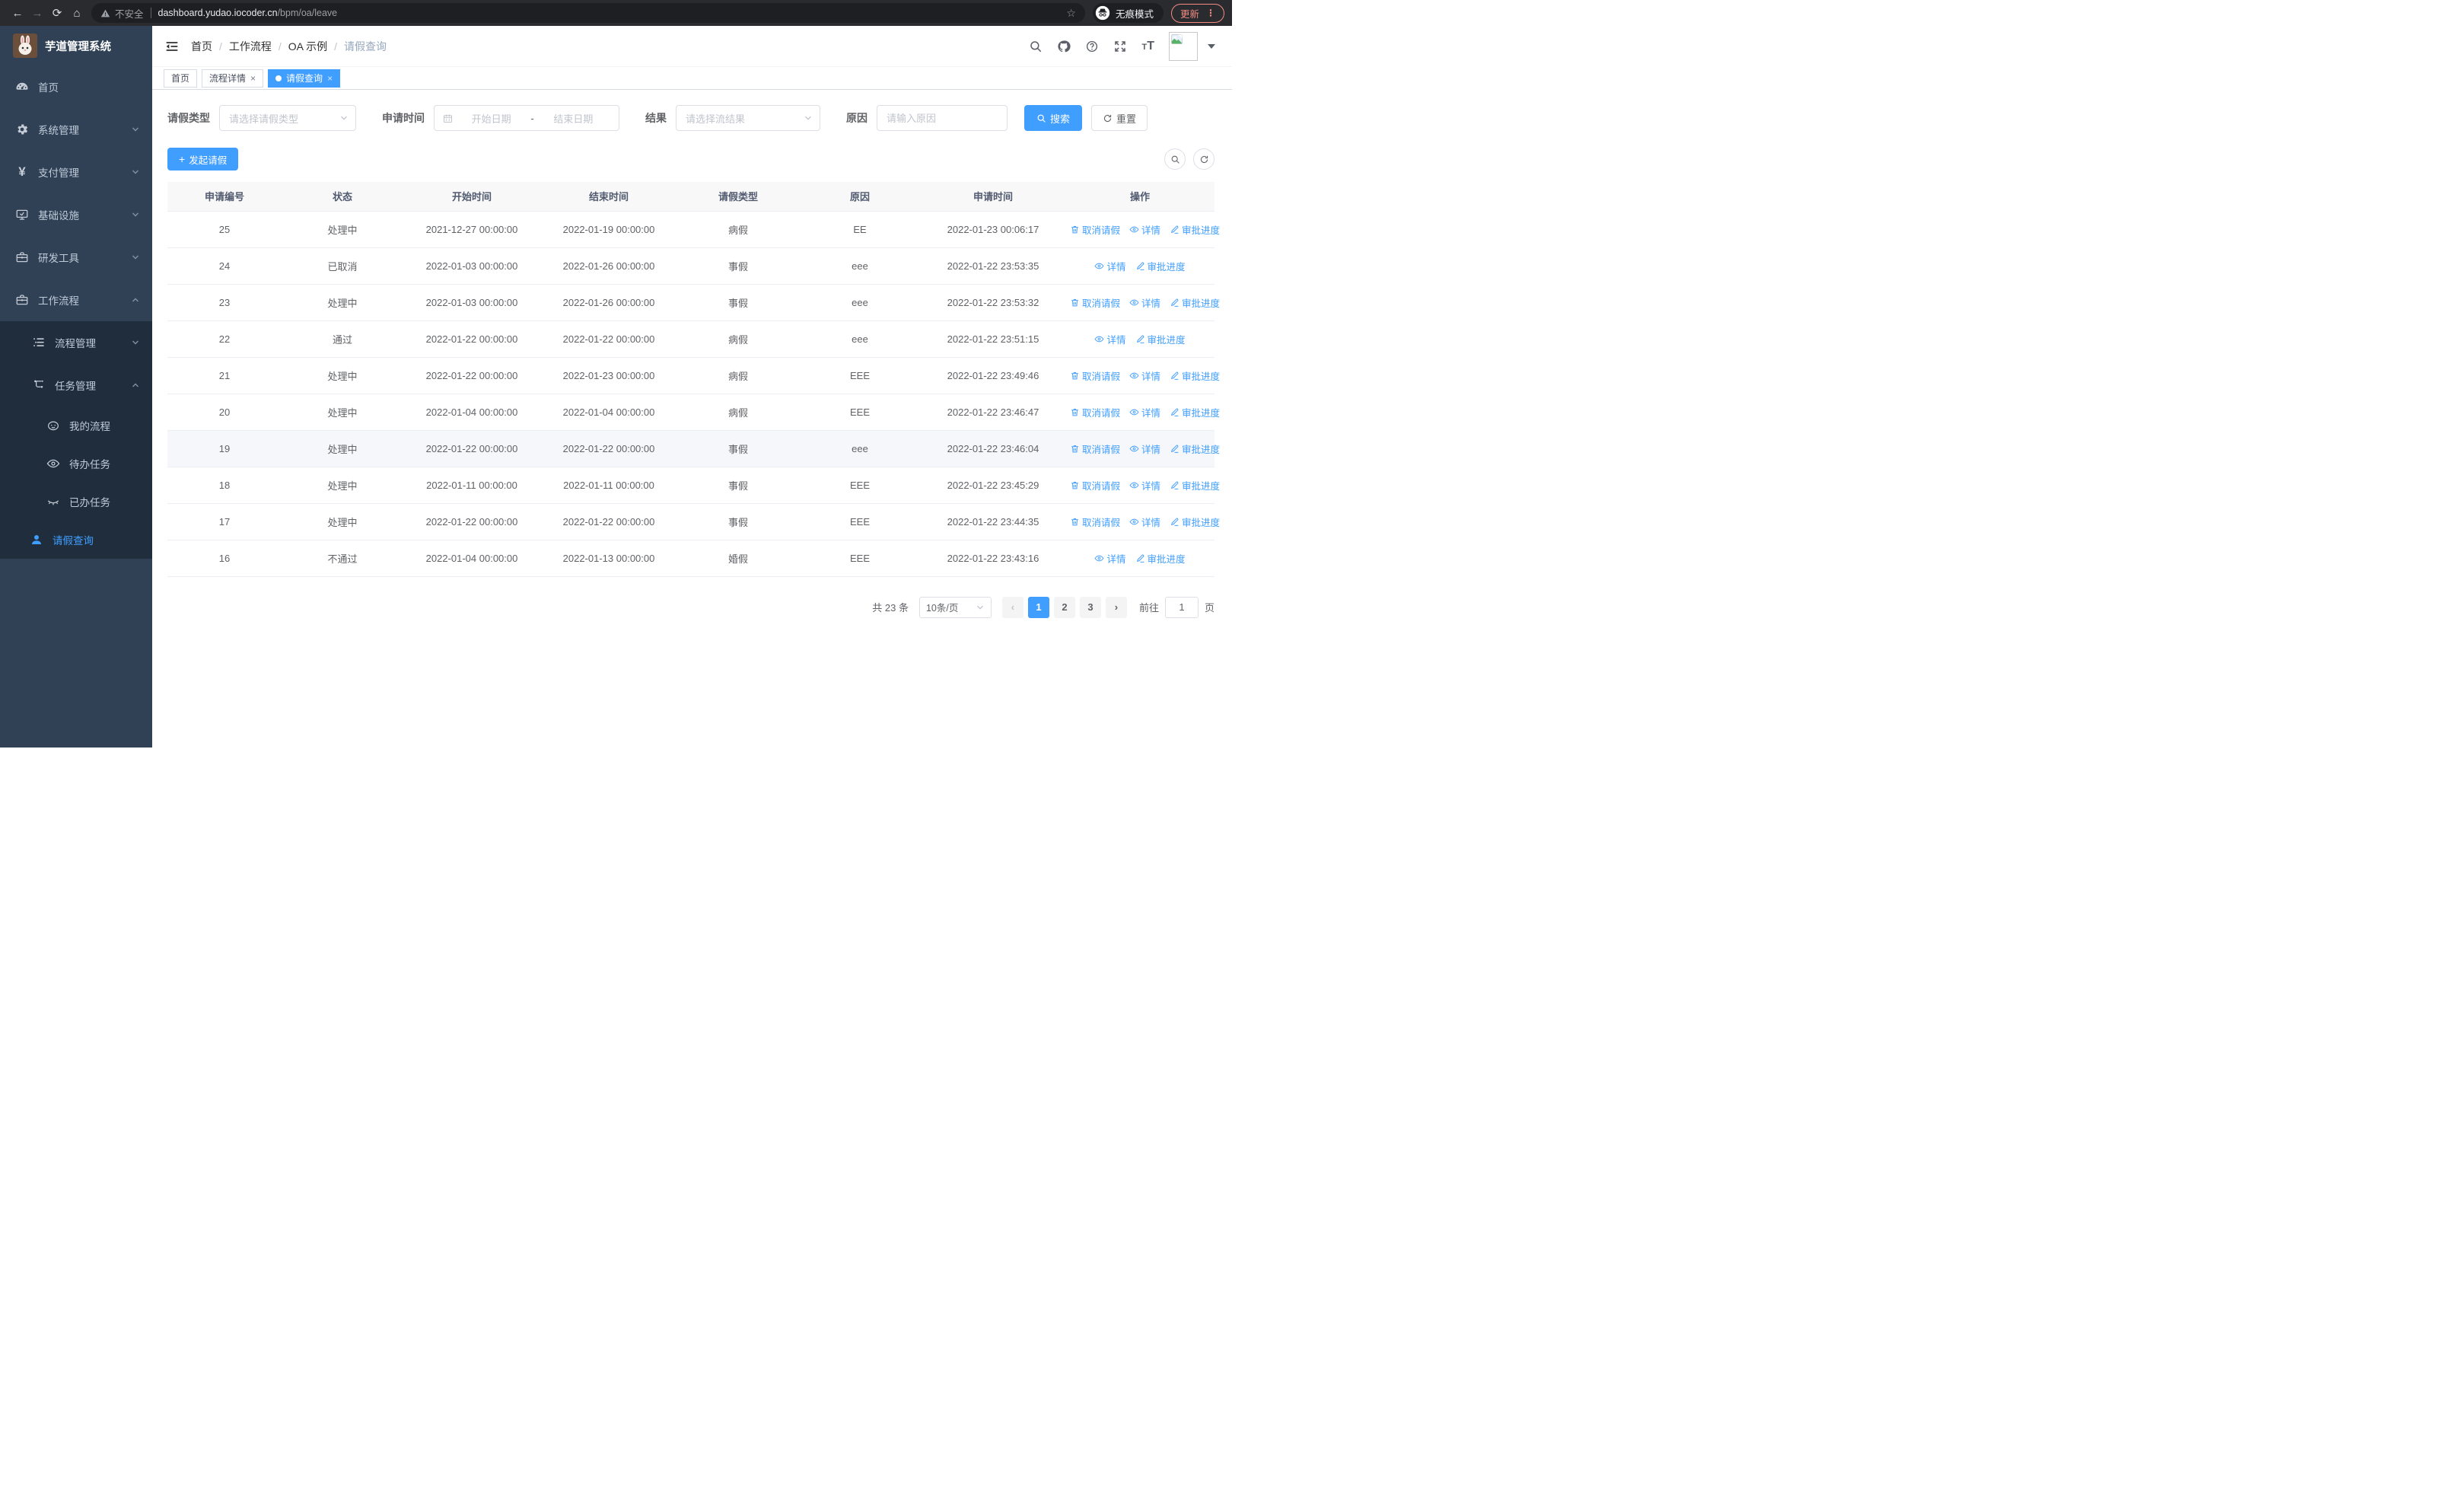 The width and height of the screenshot is (2464, 1495). Describe the element at coordinates (233, 78) in the screenshot. I see `tab-process-detail: 流程详情 ×` at that location.